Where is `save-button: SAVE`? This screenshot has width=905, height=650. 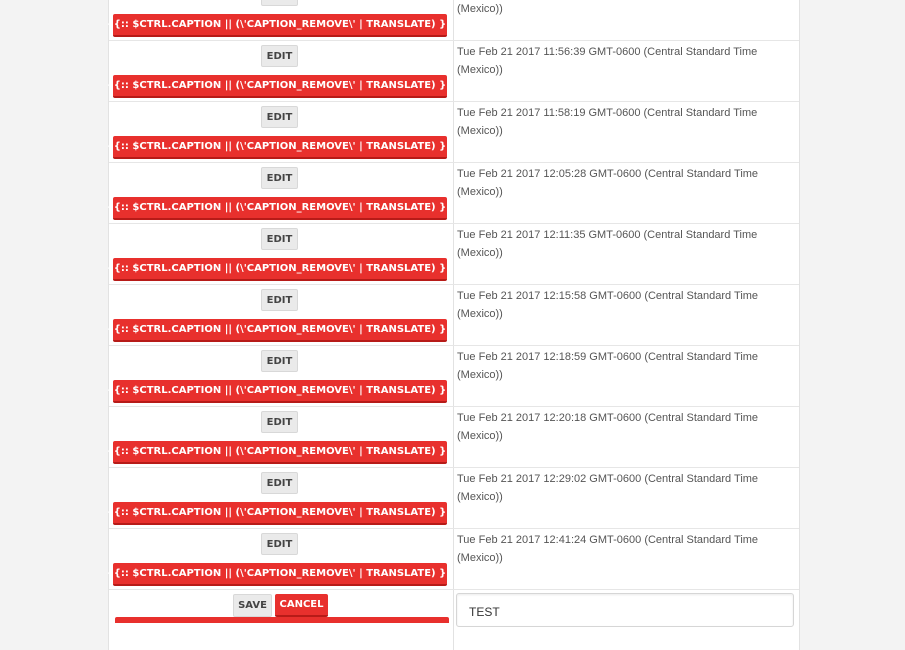
save-button: SAVE is located at coordinates (252, 605).